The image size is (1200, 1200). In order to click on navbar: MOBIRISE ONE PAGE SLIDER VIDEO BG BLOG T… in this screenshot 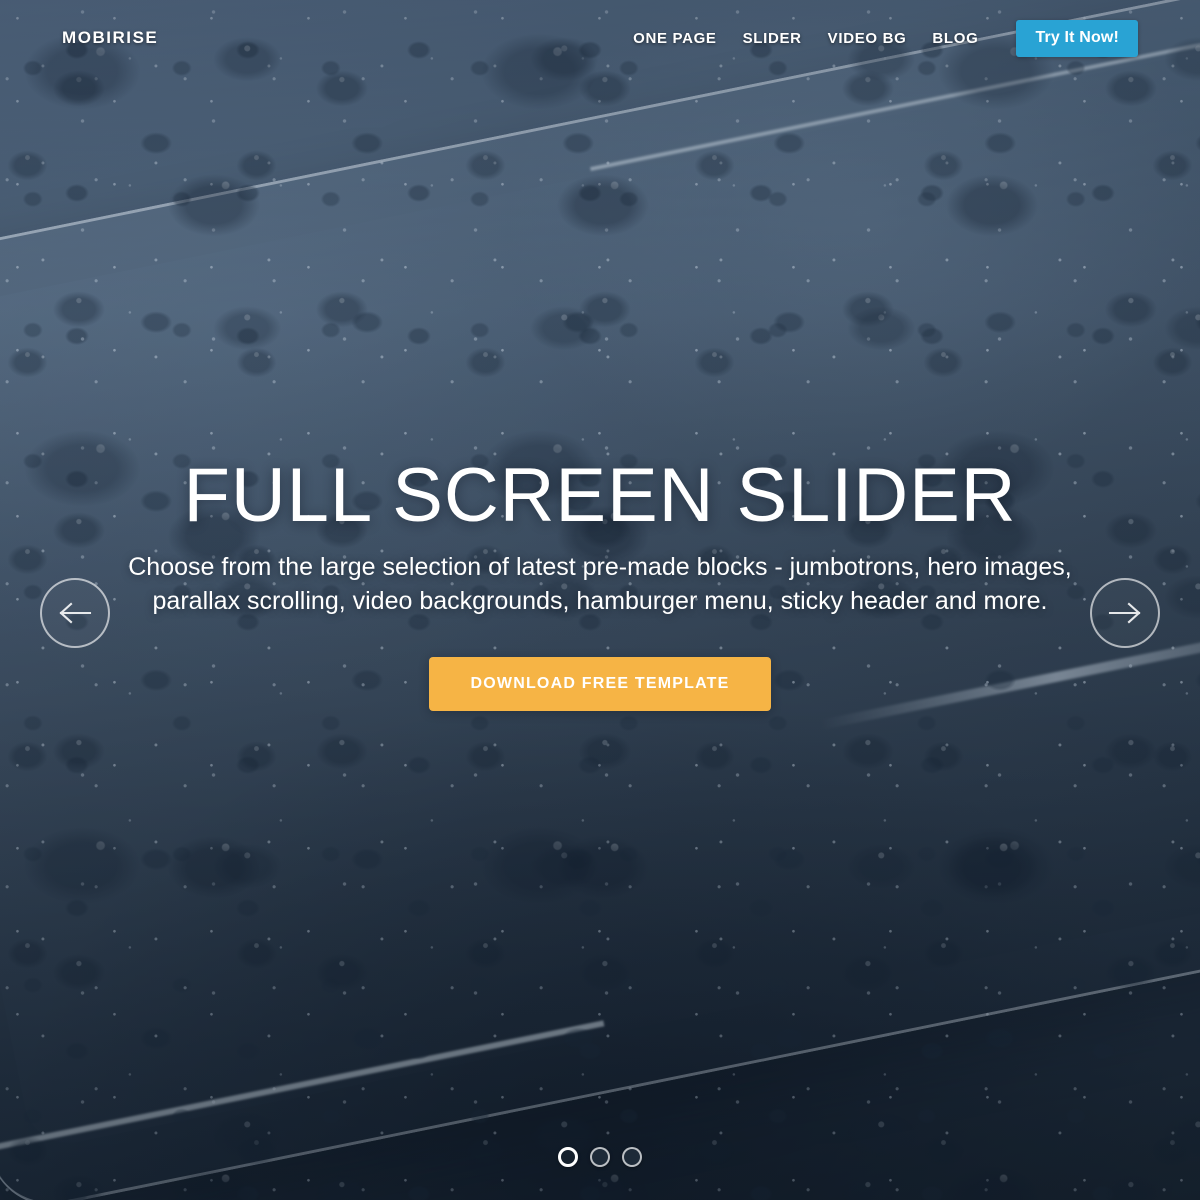, I will do `click(600, 38)`.